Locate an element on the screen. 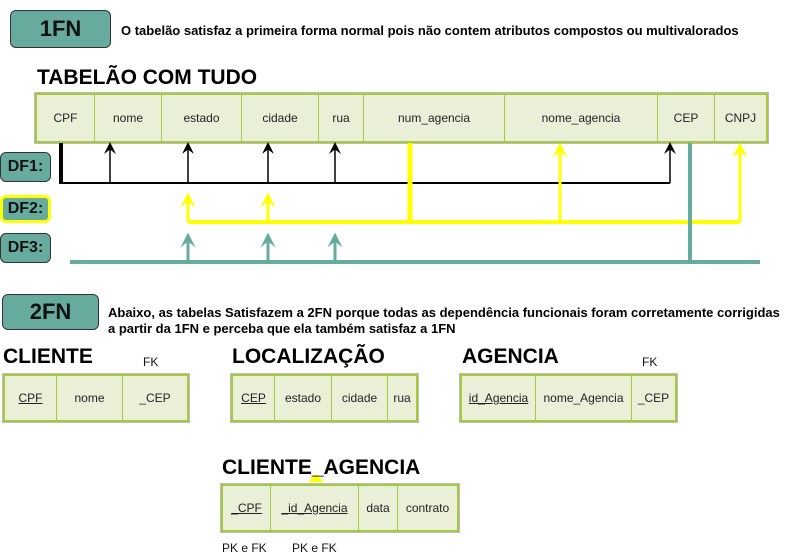 The height and width of the screenshot is (559, 800). table-title-localizacao: LOCALIZAÇÃO is located at coordinates (308, 356).